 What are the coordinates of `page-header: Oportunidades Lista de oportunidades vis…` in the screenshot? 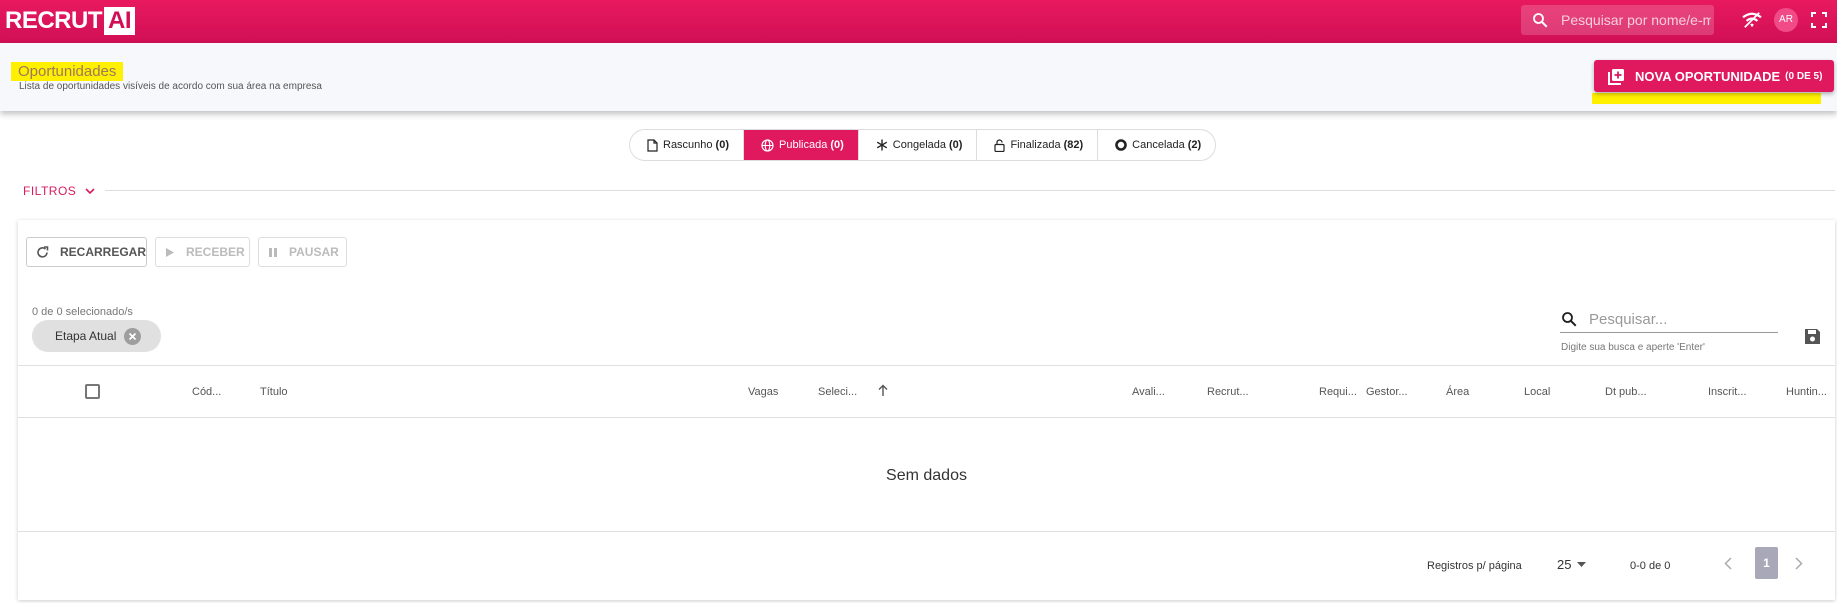 It's located at (918, 77).